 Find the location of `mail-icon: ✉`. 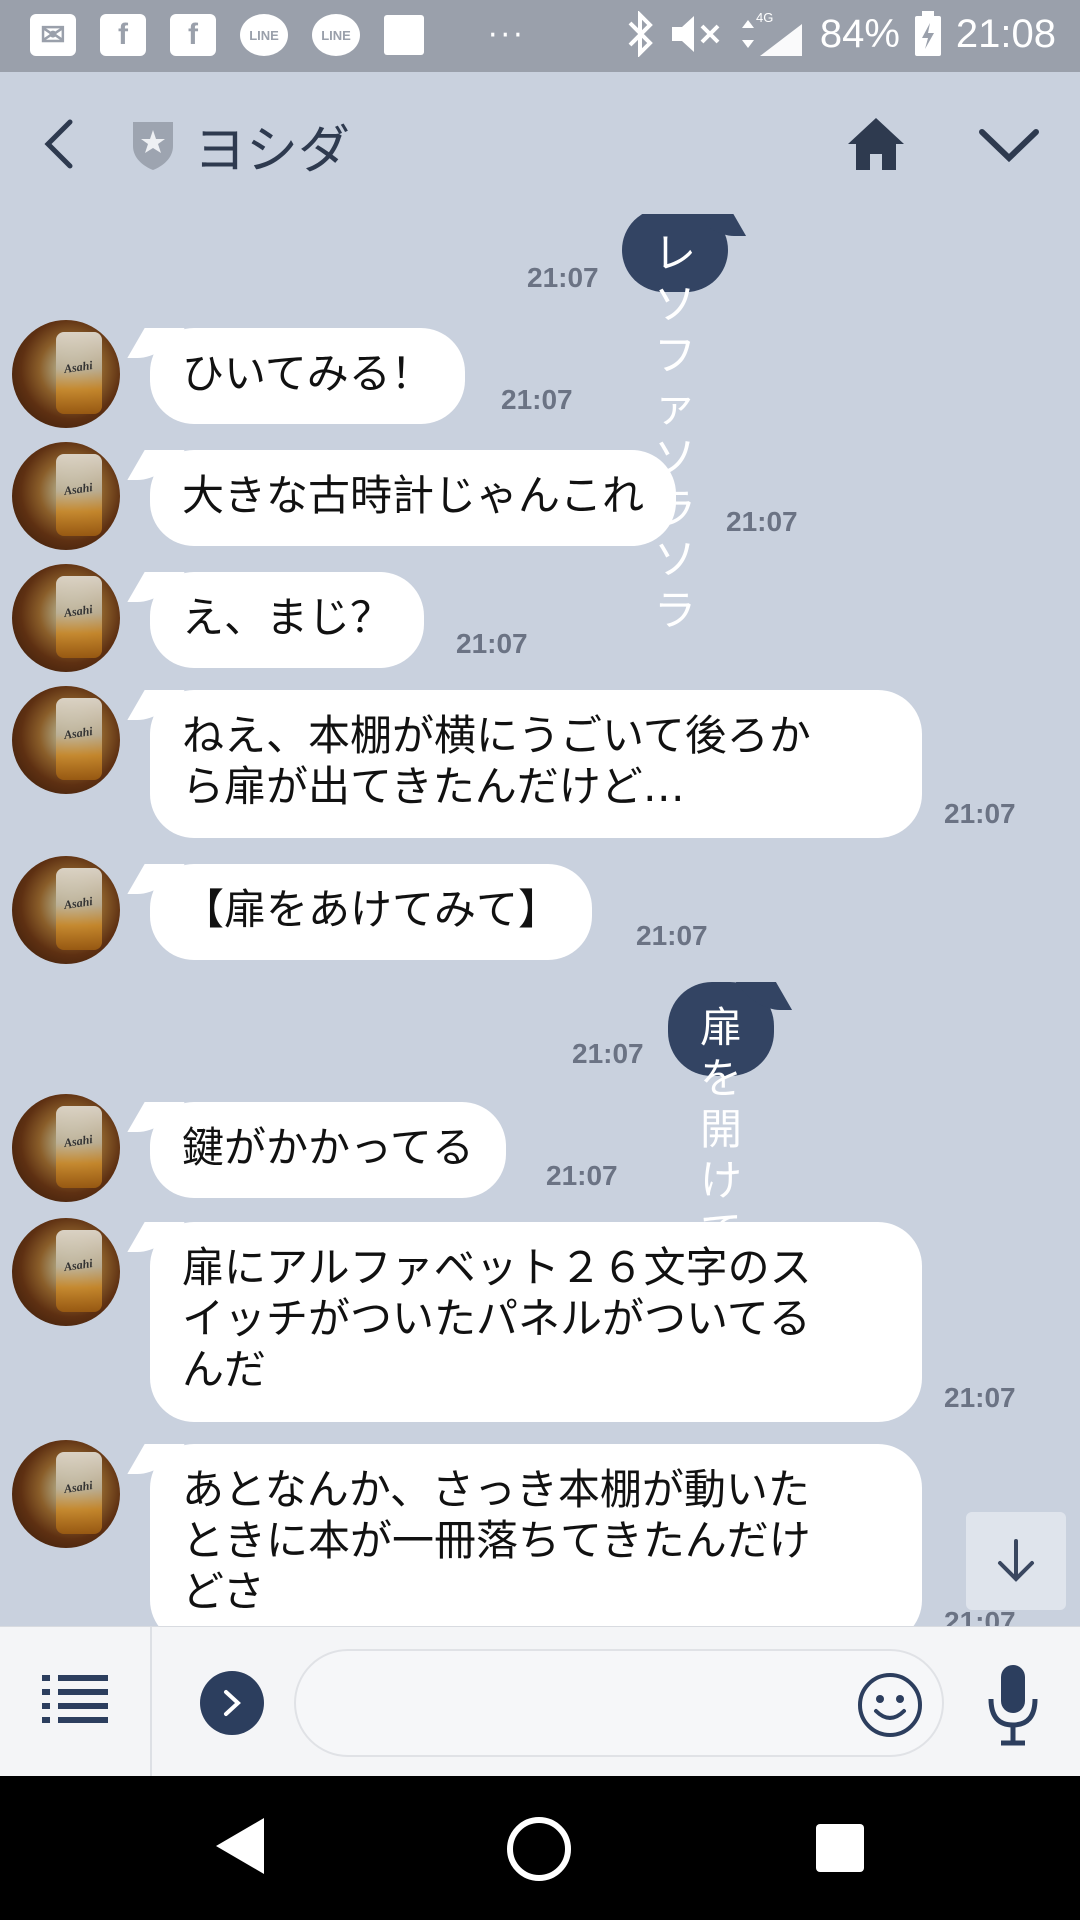

mail-icon: ✉ is located at coordinates (53, 35).